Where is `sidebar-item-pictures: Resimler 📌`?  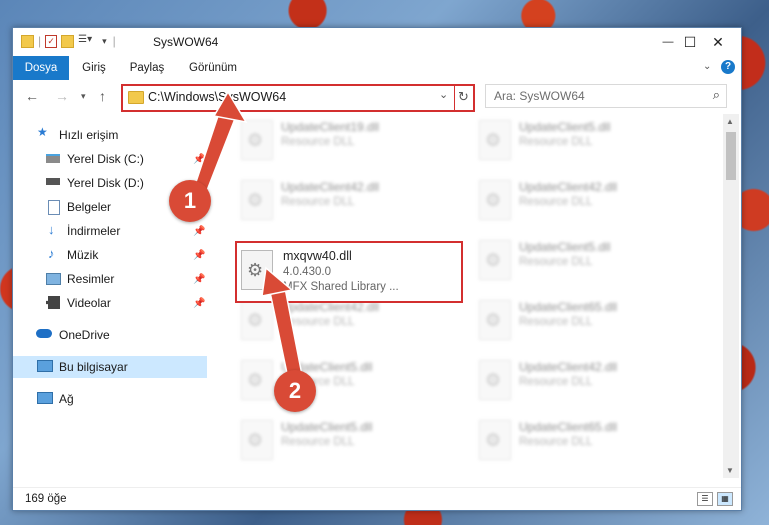
sidebar-item-pictures: Resimler 📌 is located at coordinates (110, 279).